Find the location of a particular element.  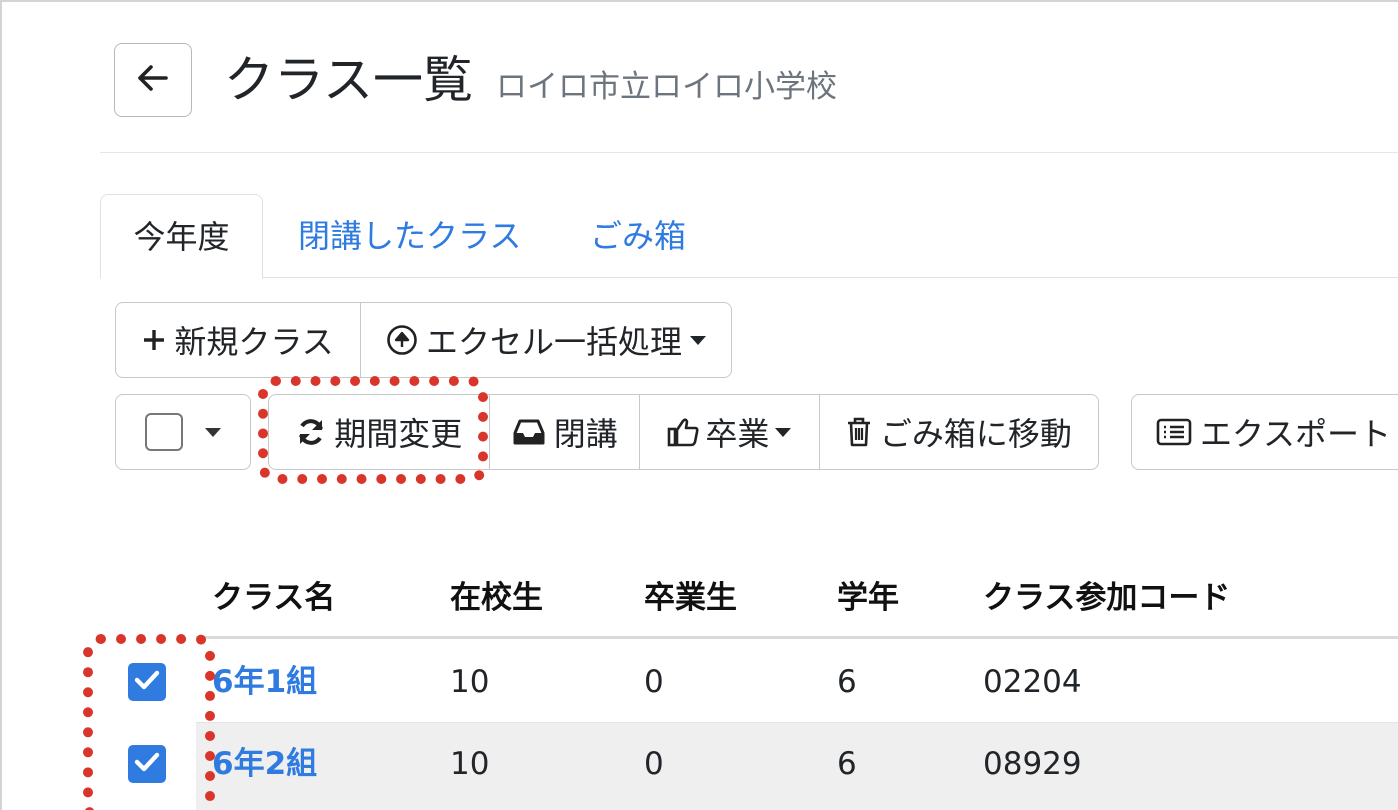

export-group: エクスポート is located at coordinates (1264, 432).